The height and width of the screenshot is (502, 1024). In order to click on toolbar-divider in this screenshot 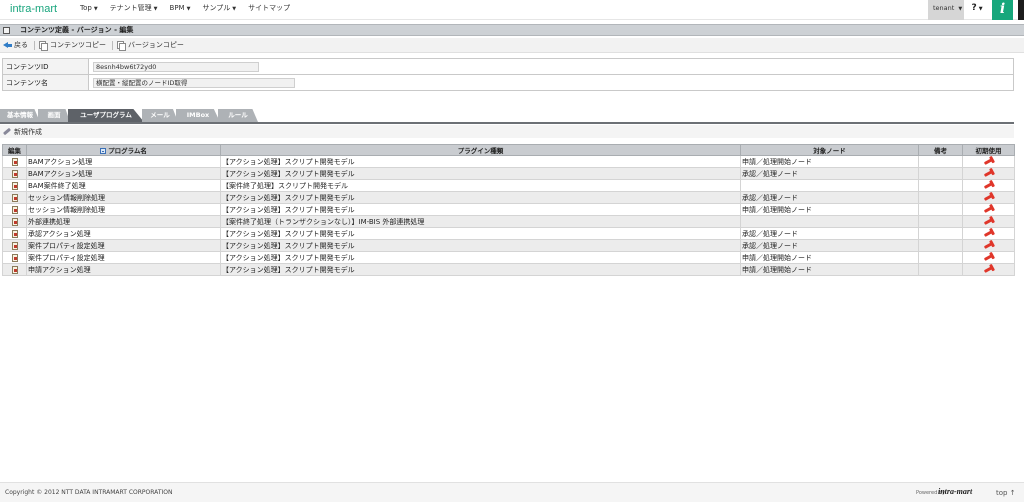, I will do `click(112, 45)`.